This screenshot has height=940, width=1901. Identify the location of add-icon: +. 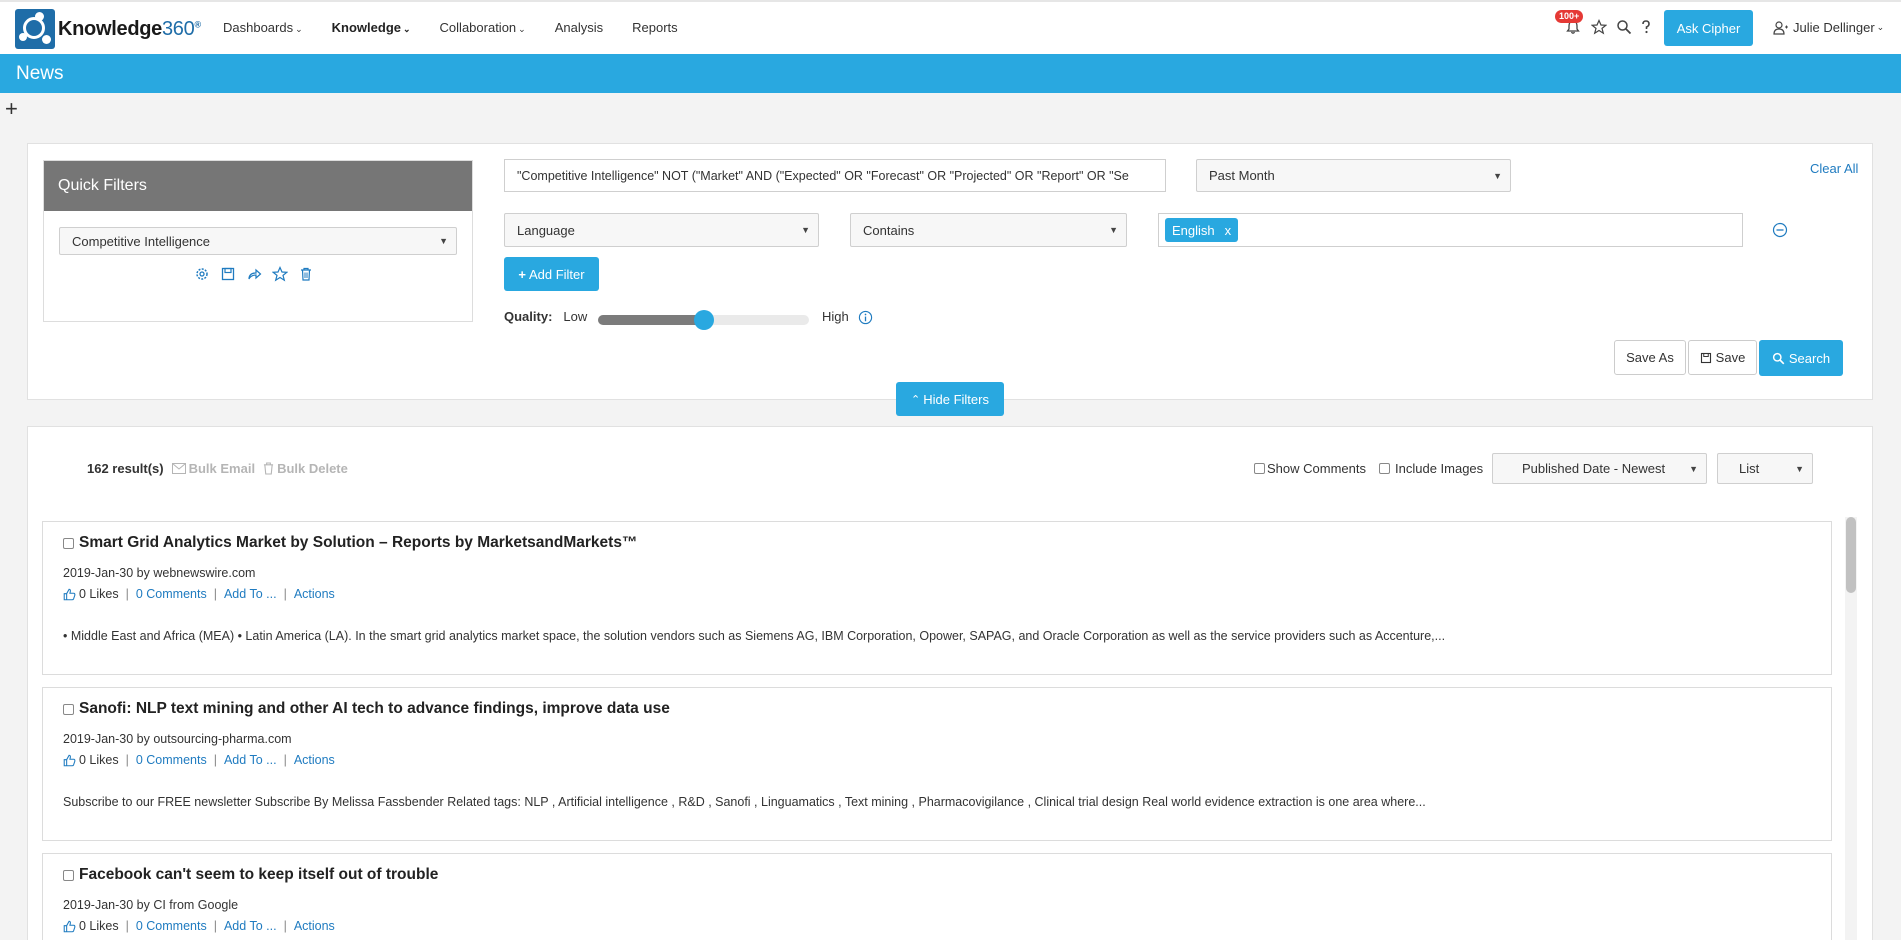
(11, 109).